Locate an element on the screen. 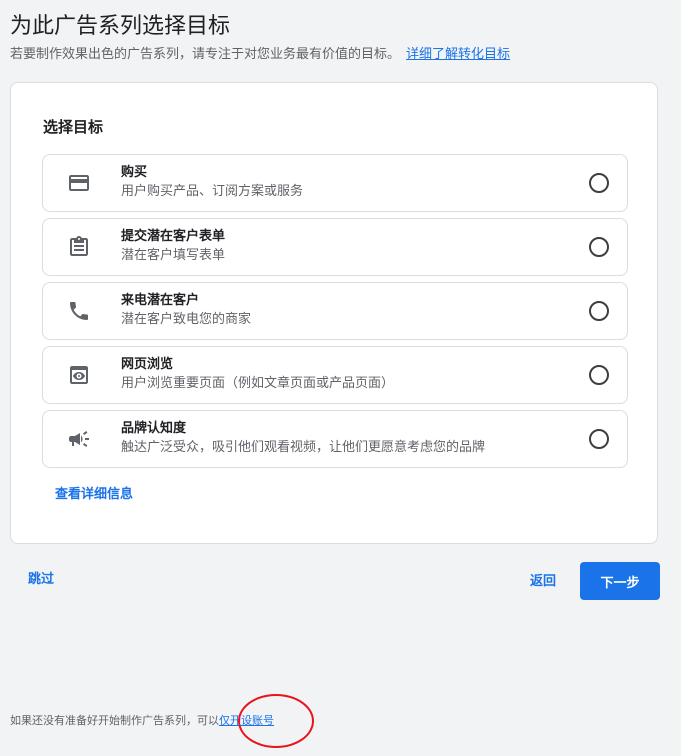  learn-more-link: 详细了解转化目标 is located at coordinates (458, 54).